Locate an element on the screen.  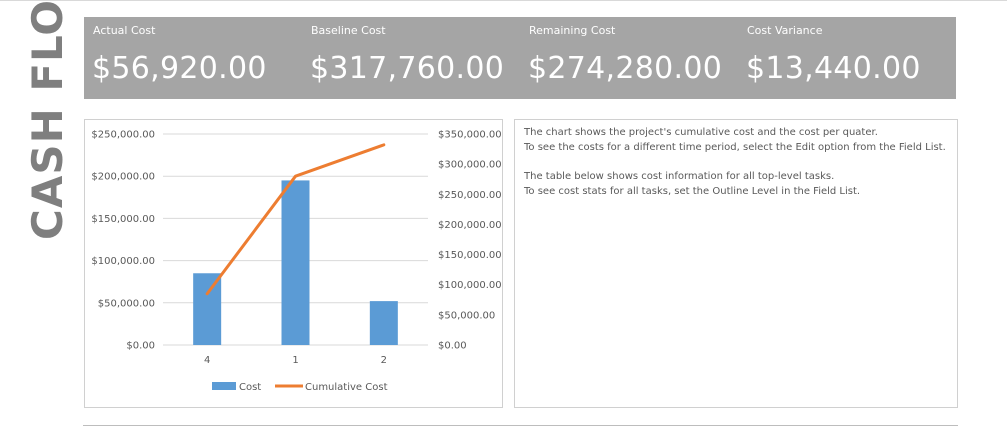
note-gap is located at coordinates (735, 162).